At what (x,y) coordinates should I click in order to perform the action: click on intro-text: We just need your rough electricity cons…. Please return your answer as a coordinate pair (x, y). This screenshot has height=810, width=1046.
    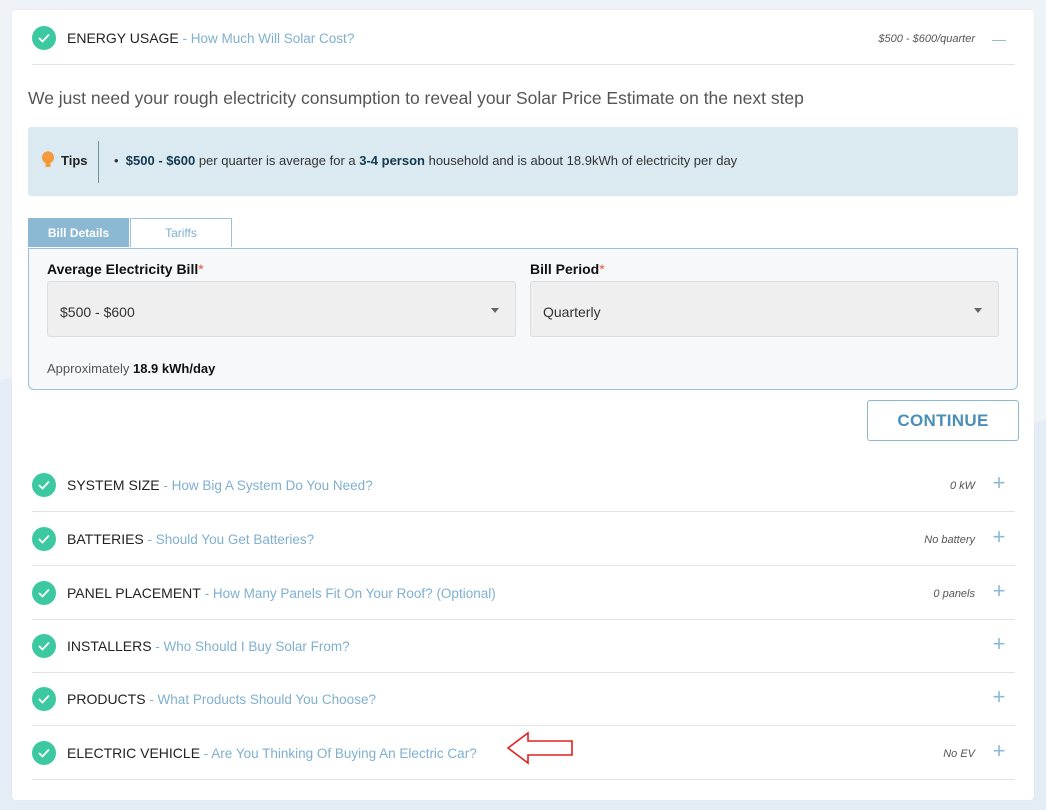
    Looking at the image, I should click on (416, 98).